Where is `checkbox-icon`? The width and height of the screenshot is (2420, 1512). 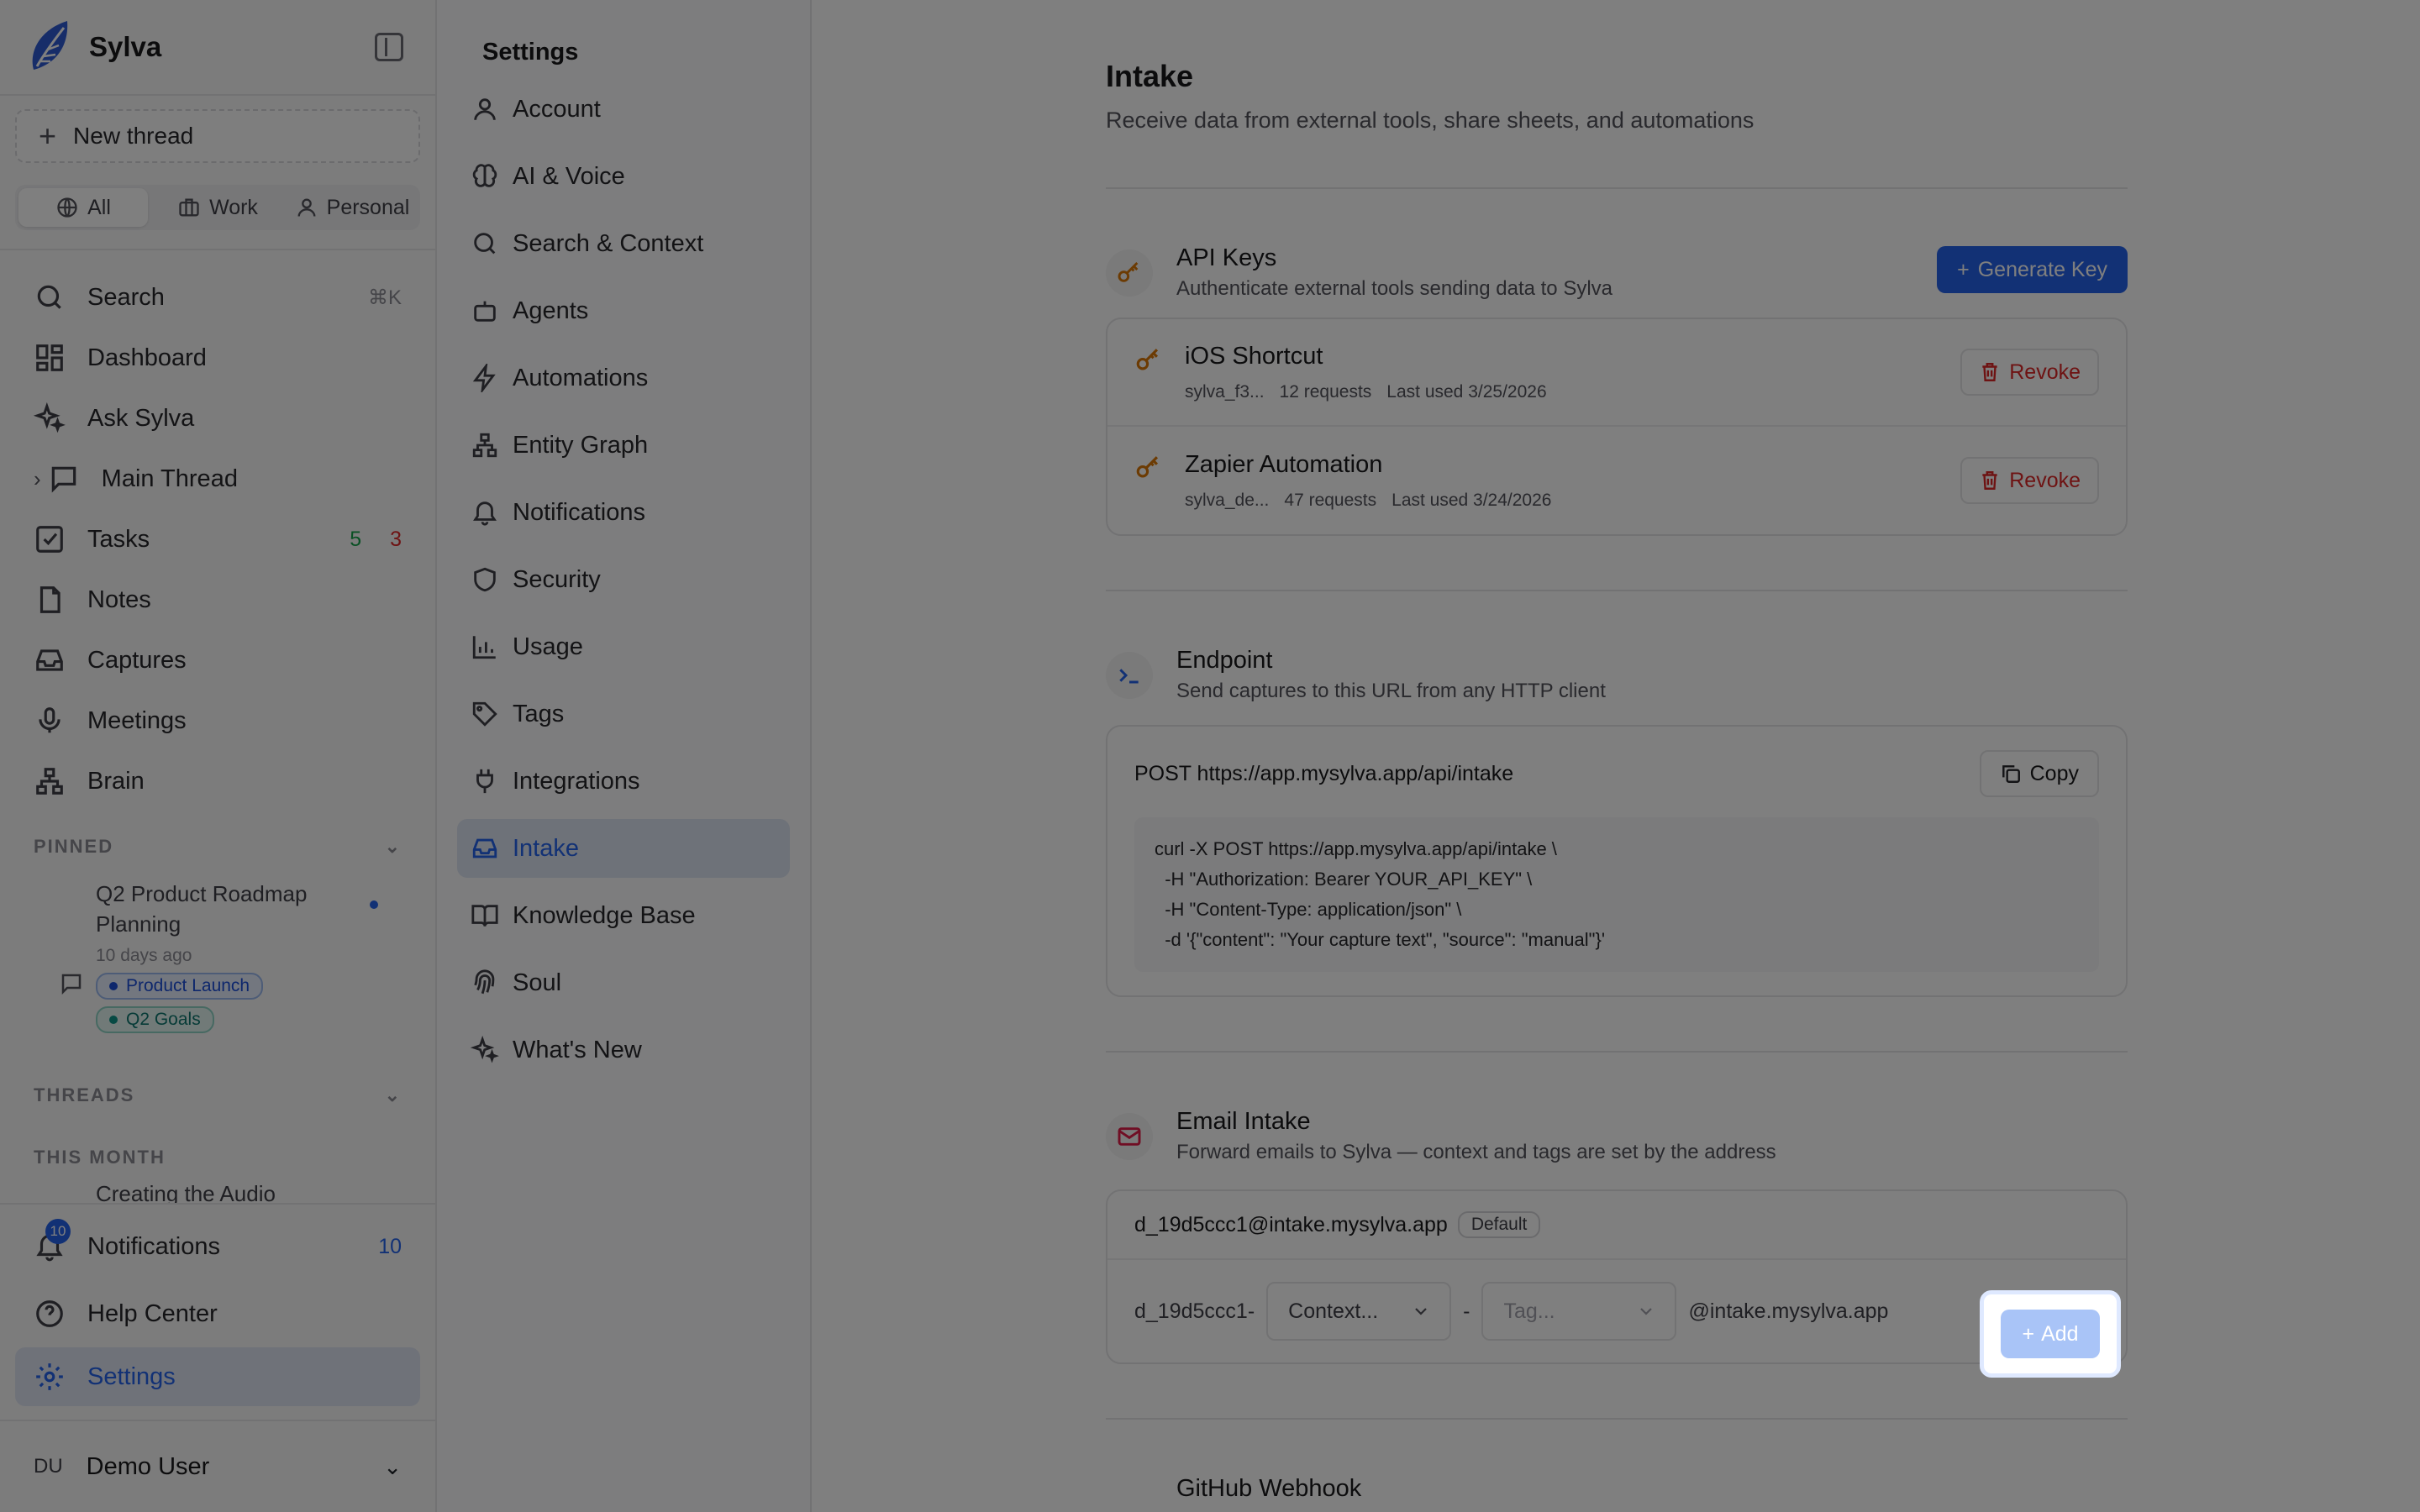 checkbox-icon is located at coordinates (50, 539).